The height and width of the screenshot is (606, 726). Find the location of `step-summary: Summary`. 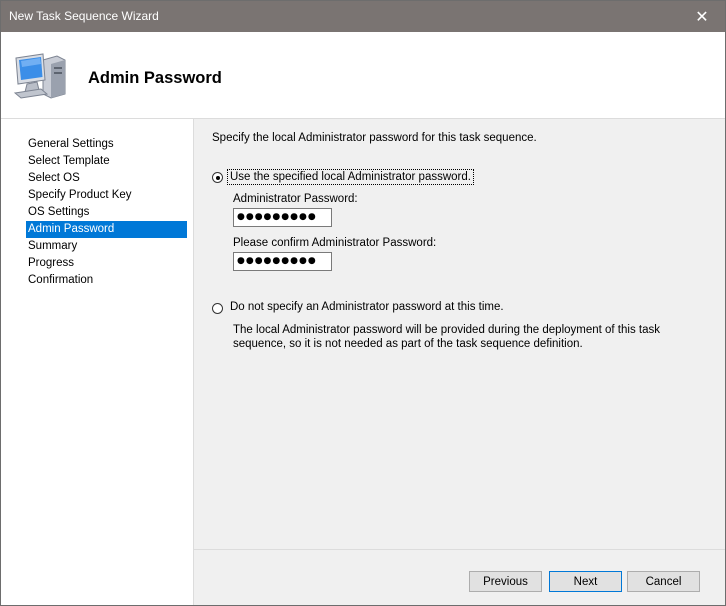

step-summary: Summary is located at coordinates (106, 246).